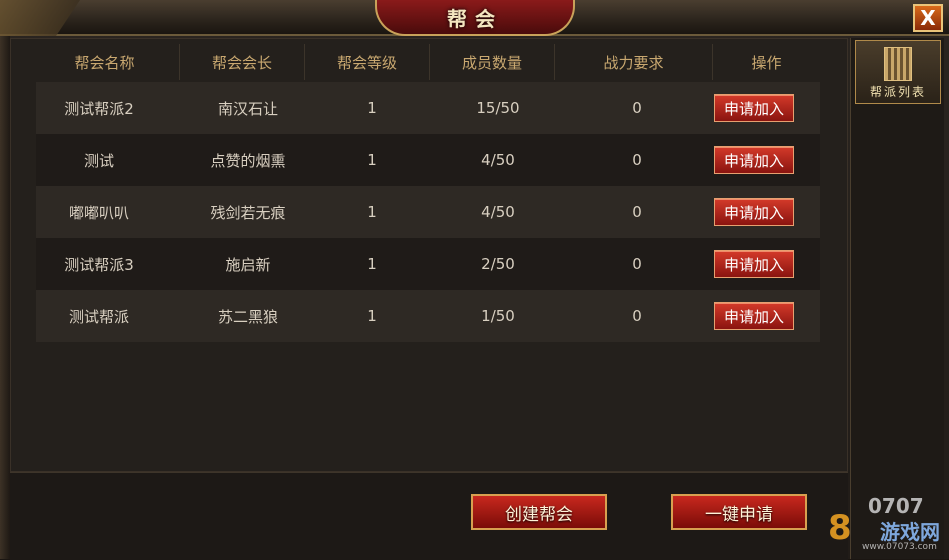 Image resolution: width=949 pixels, height=560 pixels. What do you see at coordinates (766, 62) in the screenshot?
I see `col-action: 操作` at bounding box center [766, 62].